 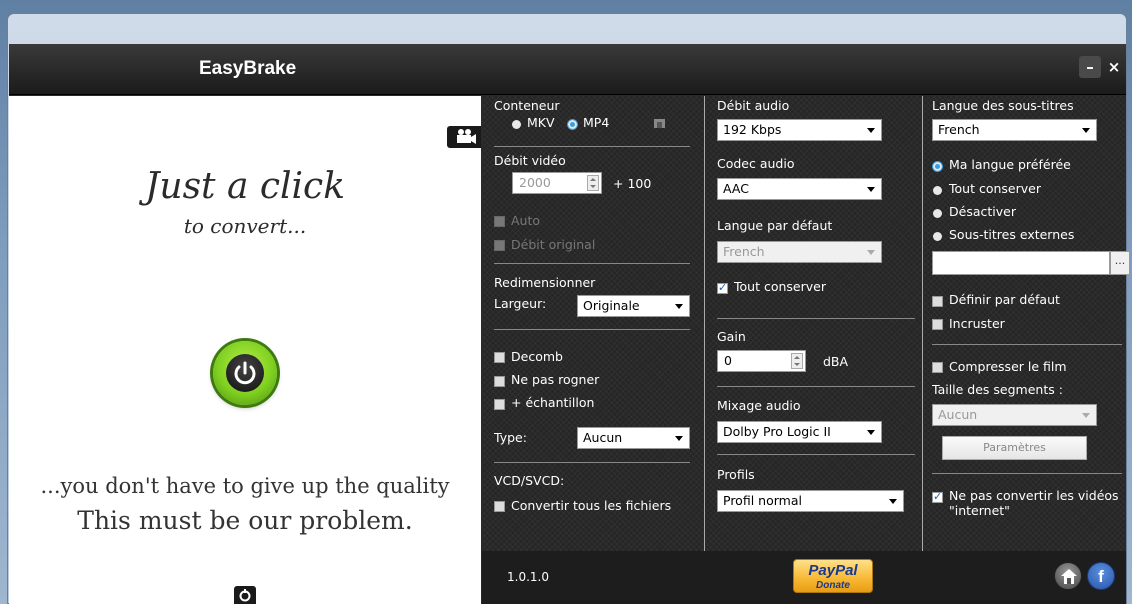 What do you see at coordinates (526, 220) in the screenshot?
I see `auto-label: Auto` at bounding box center [526, 220].